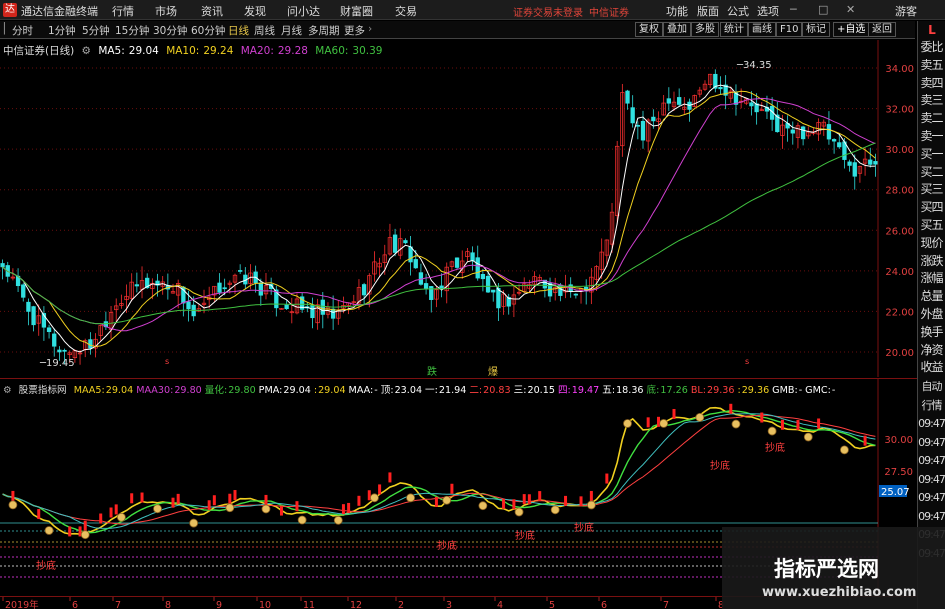  Describe the element at coordinates (356, 11) in the screenshot. I see `menu-wealth: 财富圈` at that location.